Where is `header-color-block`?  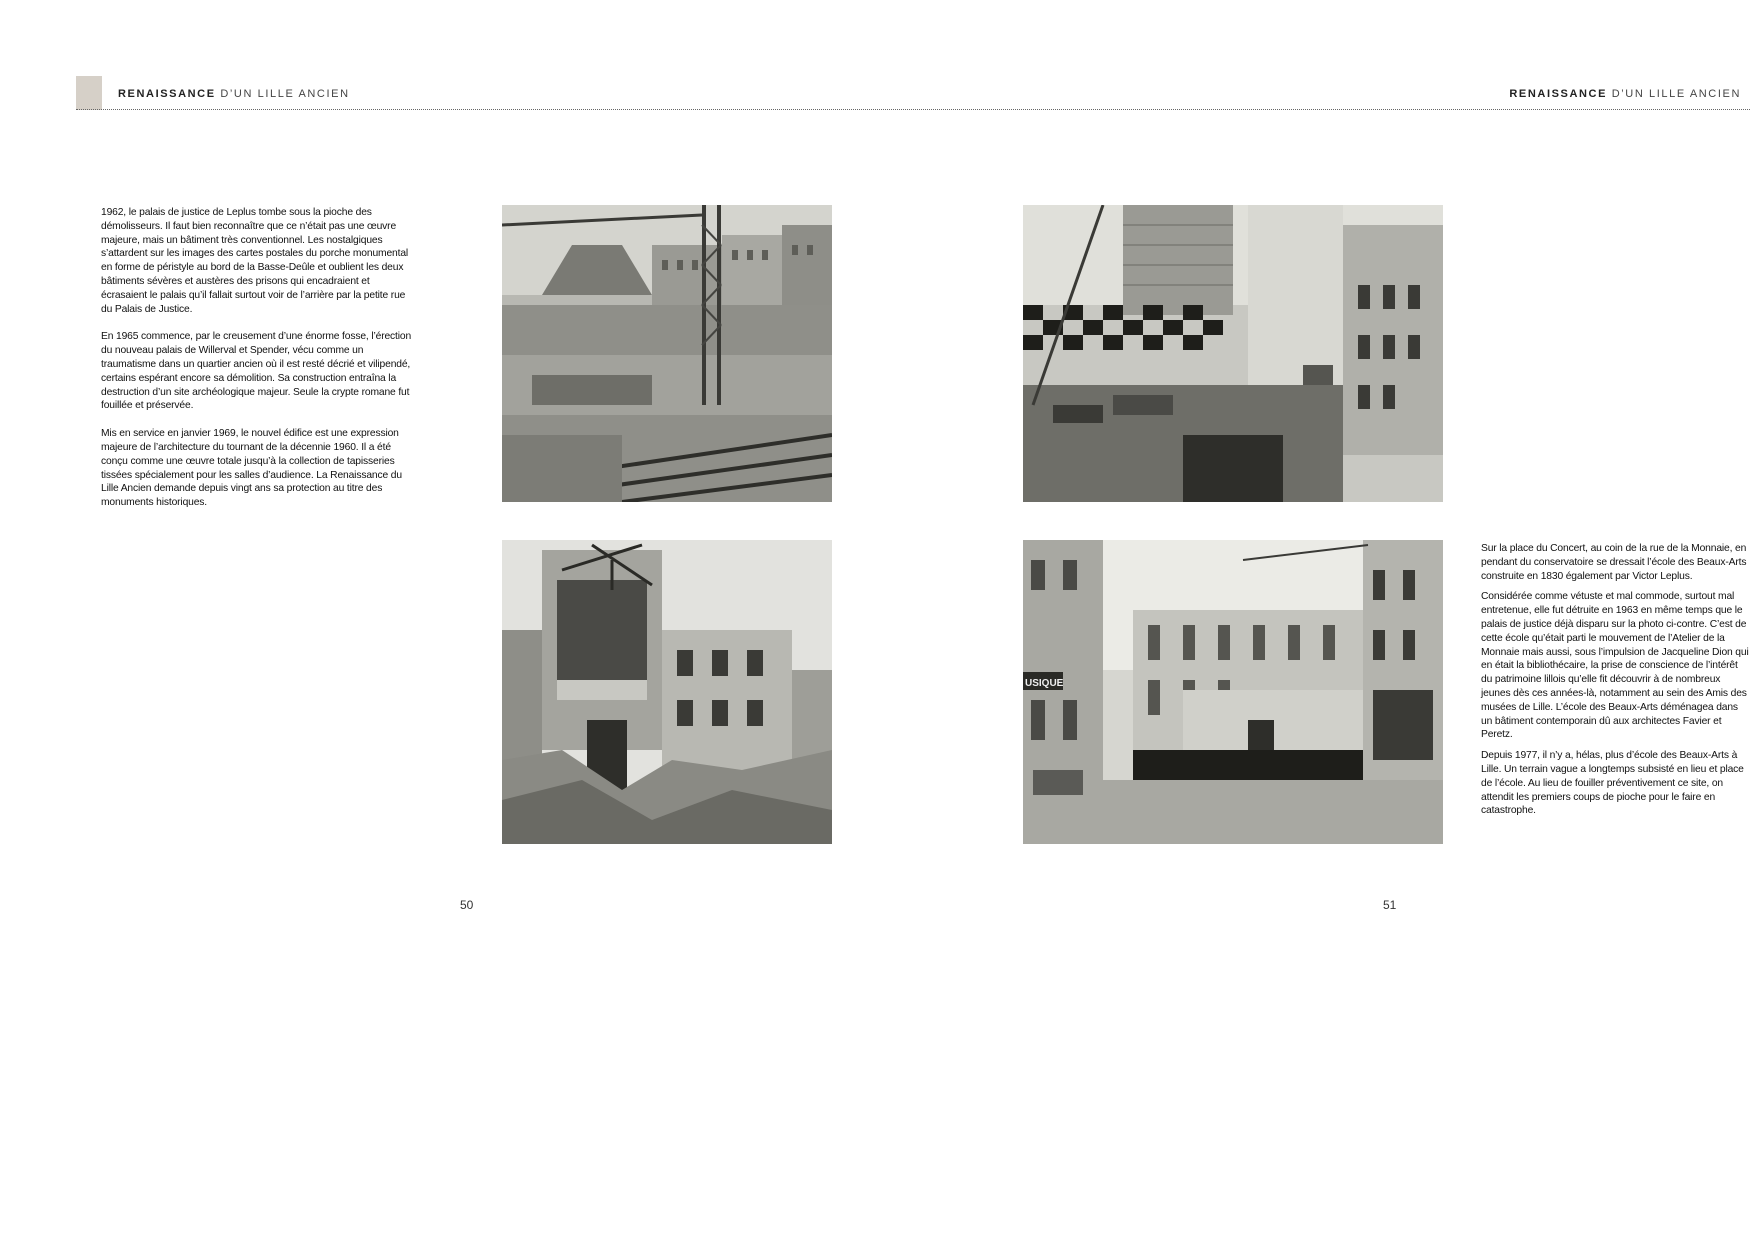 header-color-block is located at coordinates (89, 93).